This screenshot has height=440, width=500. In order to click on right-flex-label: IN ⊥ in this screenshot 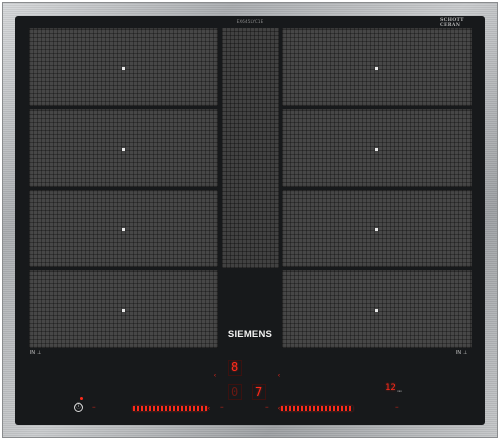, I will do `click(461, 353)`.